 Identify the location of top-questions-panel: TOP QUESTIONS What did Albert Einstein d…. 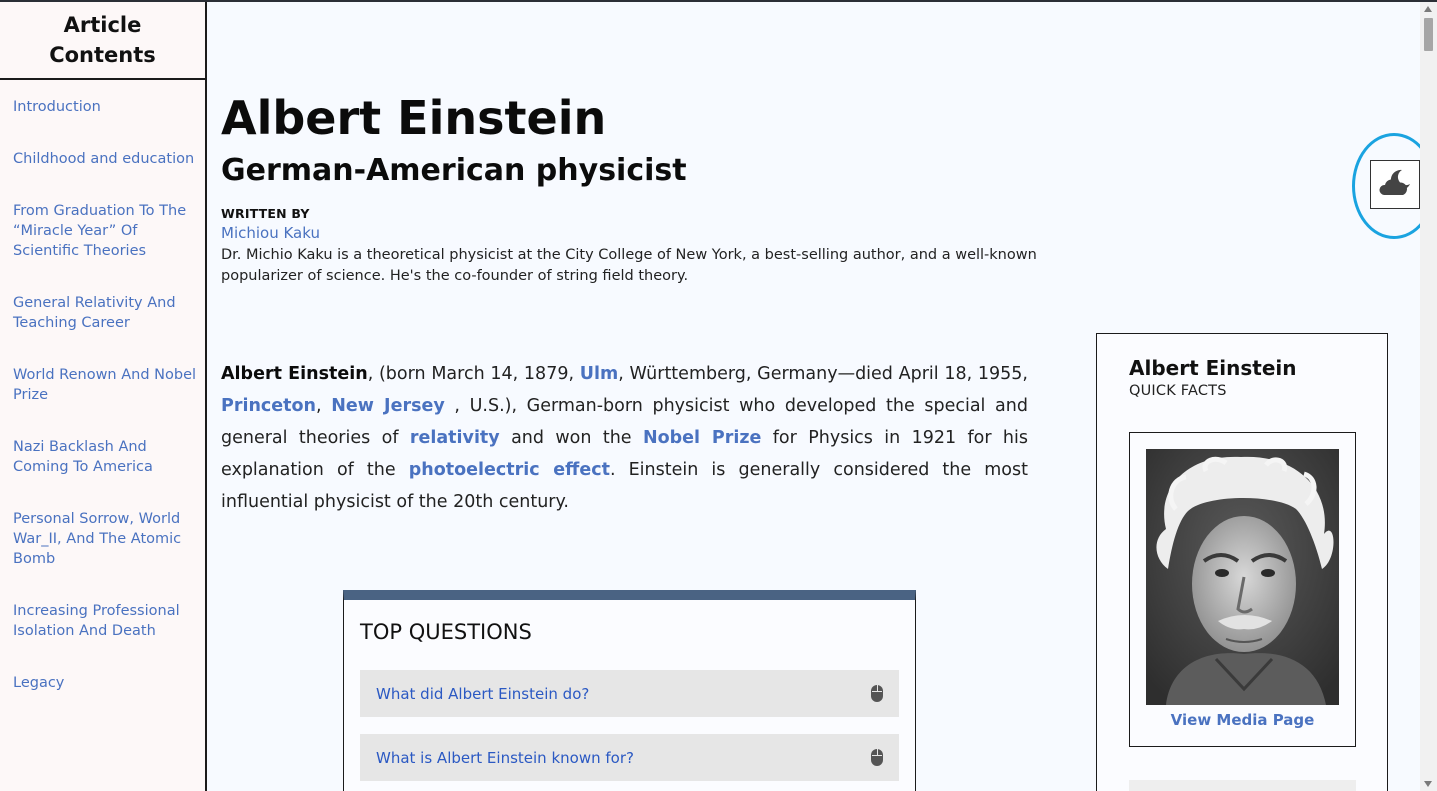
(629, 690).